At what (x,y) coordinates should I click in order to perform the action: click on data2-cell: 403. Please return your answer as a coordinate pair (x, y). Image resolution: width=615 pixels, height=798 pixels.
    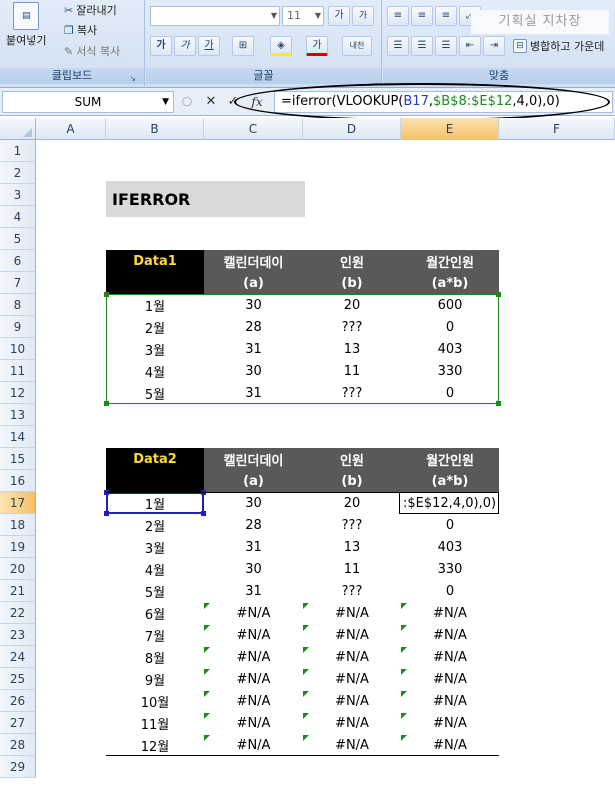
    Looking at the image, I should click on (450, 547).